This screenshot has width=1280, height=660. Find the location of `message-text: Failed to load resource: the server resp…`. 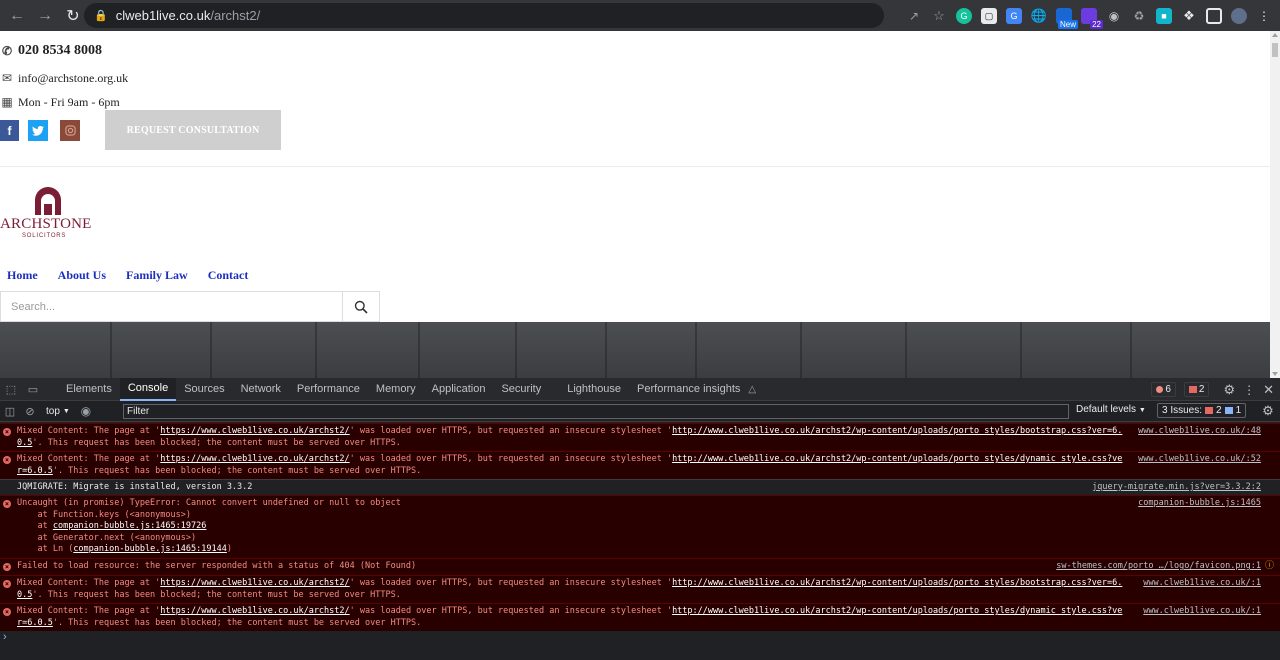

message-text: Failed to load resource: the server resp… is located at coordinates (217, 566).